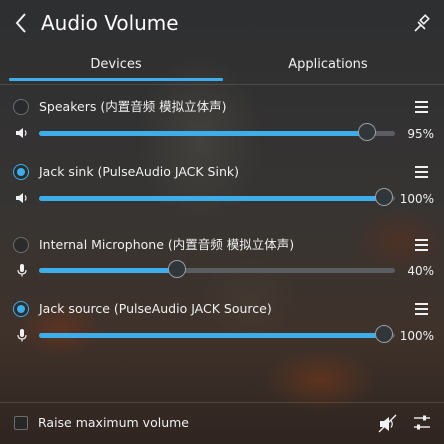 This screenshot has height=444, width=444. I want to click on volume-percent: 95%, so click(420, 134).